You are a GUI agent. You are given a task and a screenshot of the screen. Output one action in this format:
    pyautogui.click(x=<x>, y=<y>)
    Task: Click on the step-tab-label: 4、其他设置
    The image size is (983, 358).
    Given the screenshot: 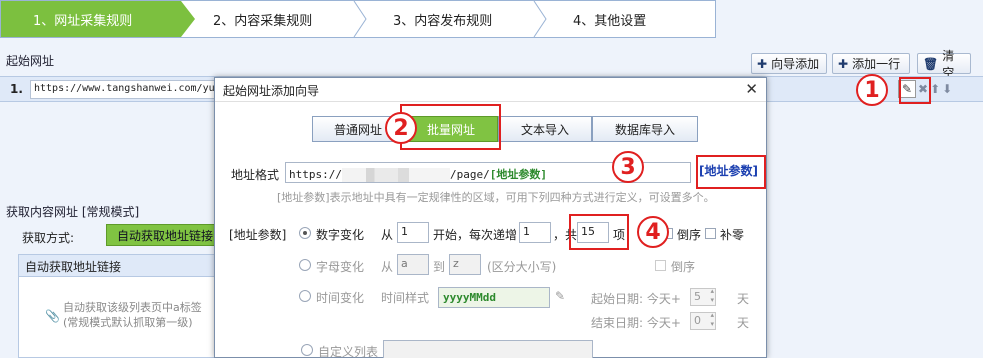 What is the action you would take?
    pyautogui.click(x=610, y=21)
    